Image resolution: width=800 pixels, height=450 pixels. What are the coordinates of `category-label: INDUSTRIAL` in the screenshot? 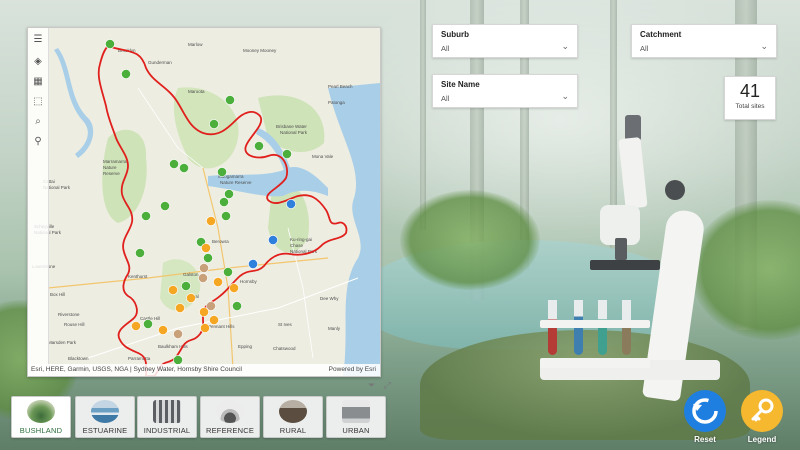 It's located at (167, 430).